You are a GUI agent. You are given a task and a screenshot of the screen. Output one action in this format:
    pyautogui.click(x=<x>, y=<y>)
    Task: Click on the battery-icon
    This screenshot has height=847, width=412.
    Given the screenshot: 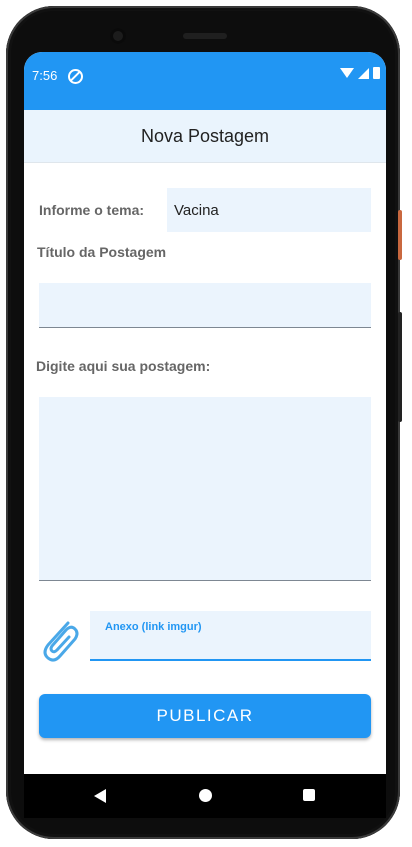 What is the action you would take?
    pyautogui.click(x=376, y=73)
    